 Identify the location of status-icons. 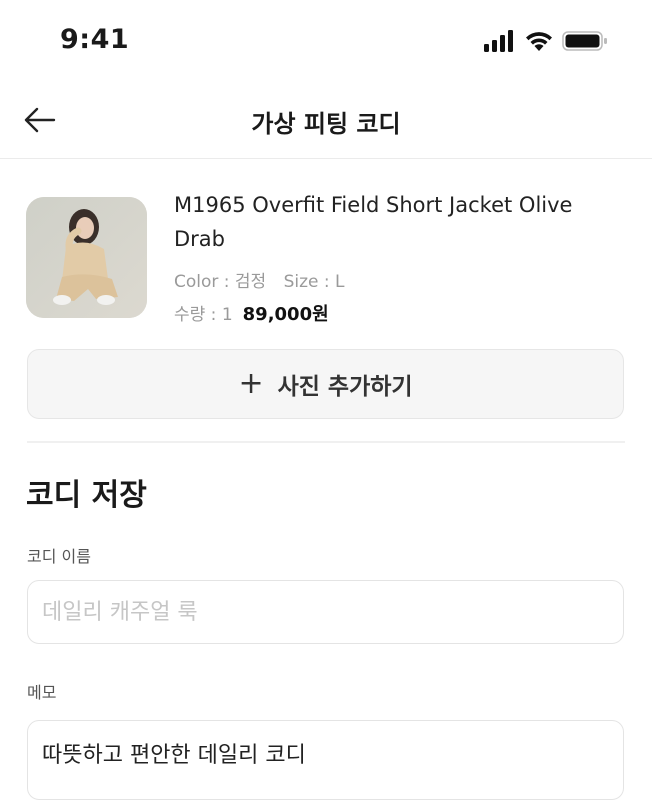
(546, 41).